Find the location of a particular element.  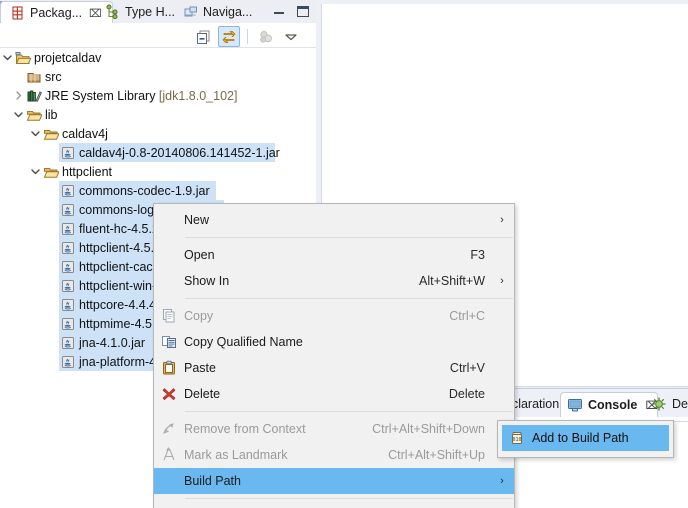

menu-item-label: Remove from Context is located at coordinates (245, 429).